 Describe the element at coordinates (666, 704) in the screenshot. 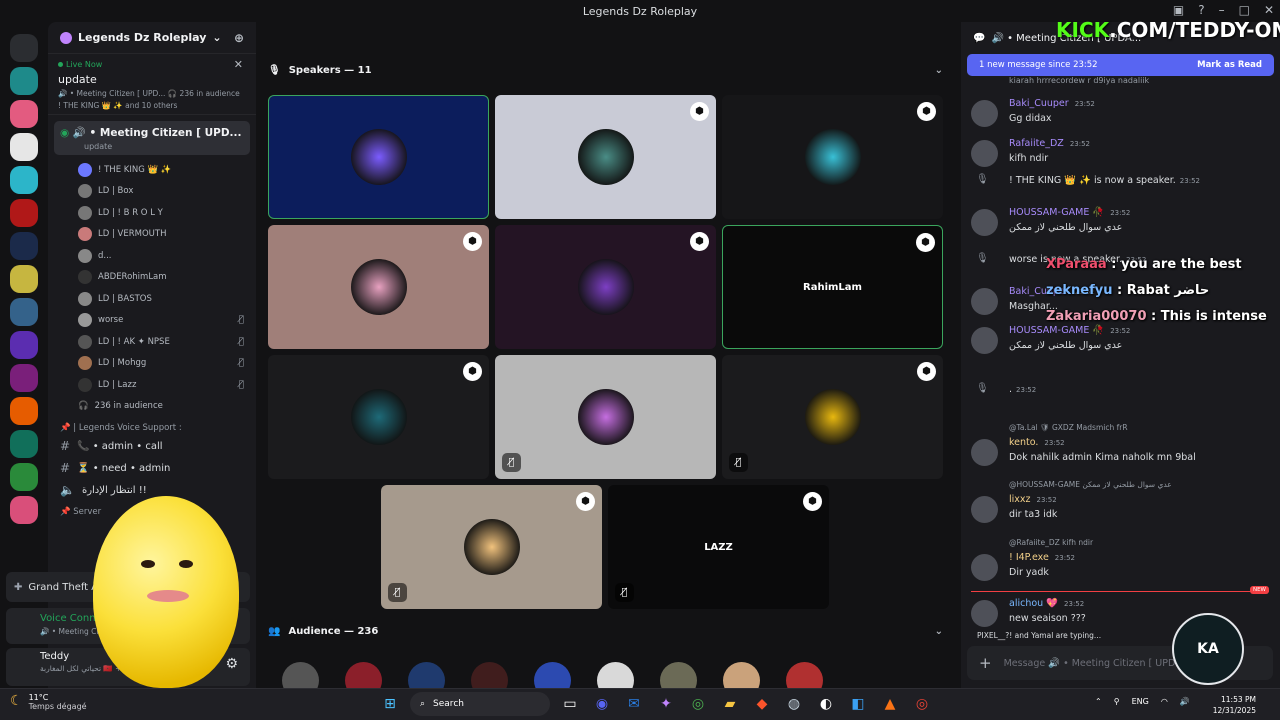

I see `copilot-icon: ✦` at that location.